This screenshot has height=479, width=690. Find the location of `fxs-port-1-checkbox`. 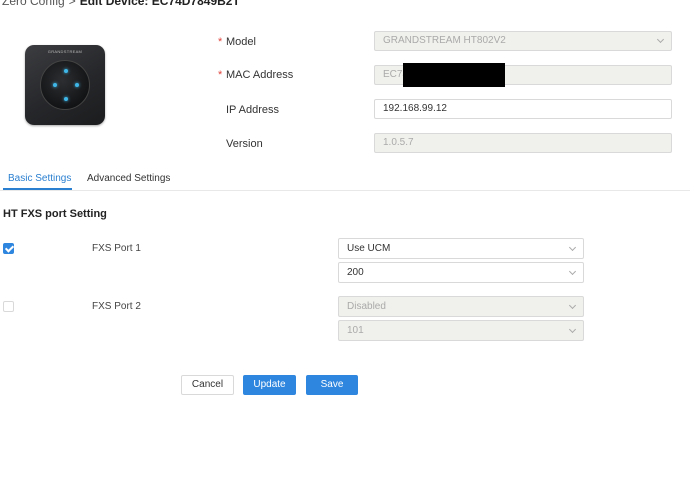

fxs-port-1-checkbox is located at coordinates (8, 248).